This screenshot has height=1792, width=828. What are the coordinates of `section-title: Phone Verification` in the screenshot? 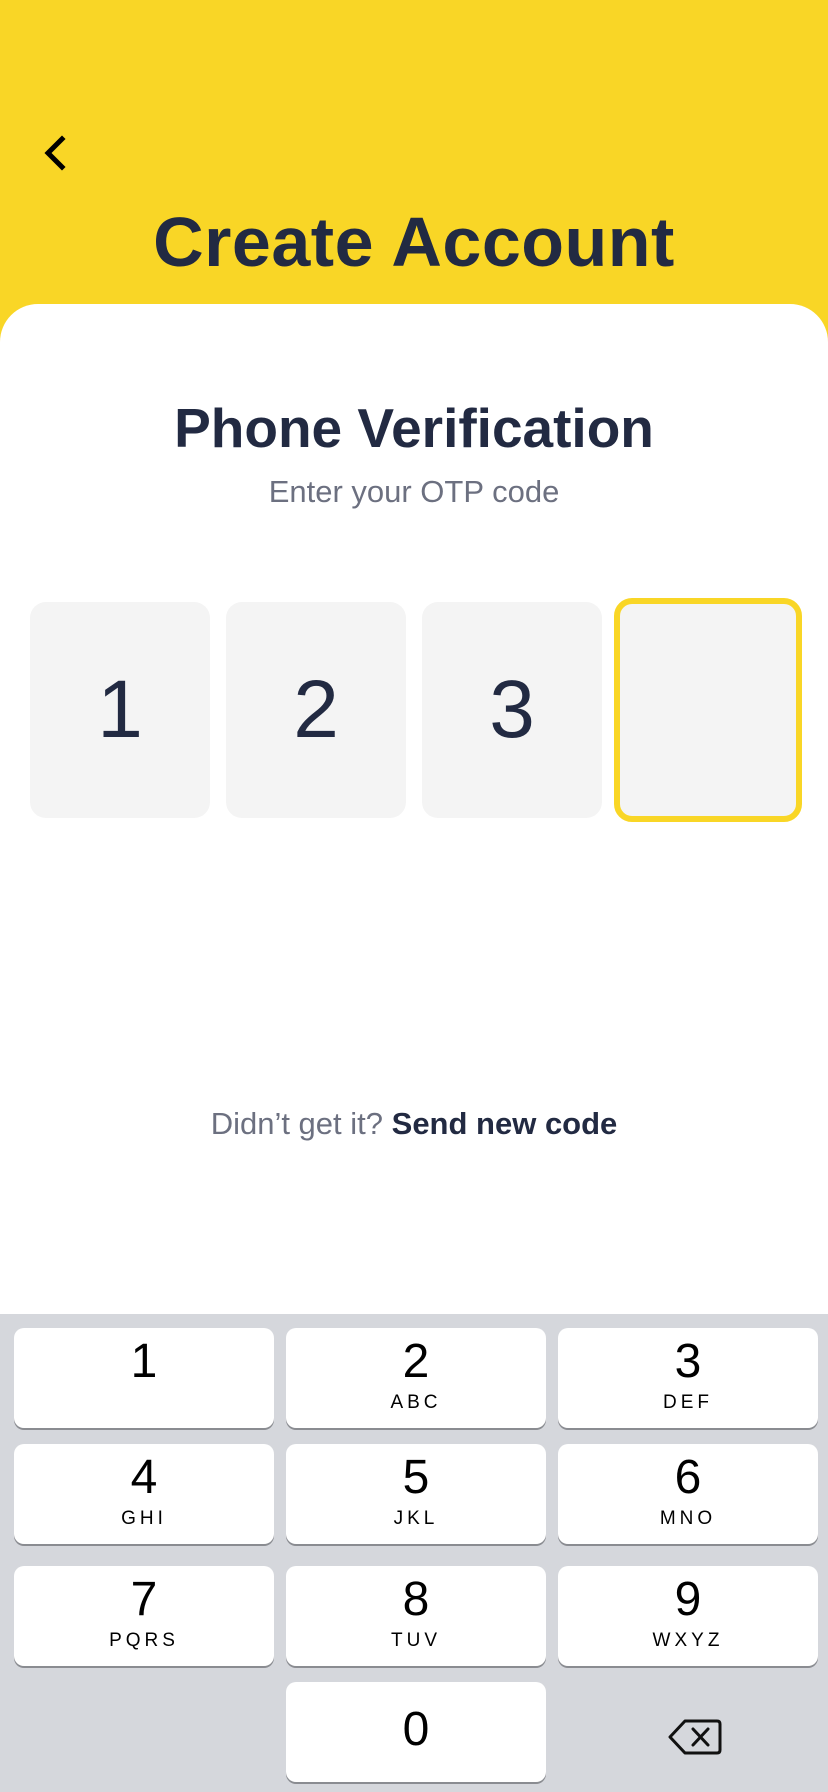 It's located at (414, 428).